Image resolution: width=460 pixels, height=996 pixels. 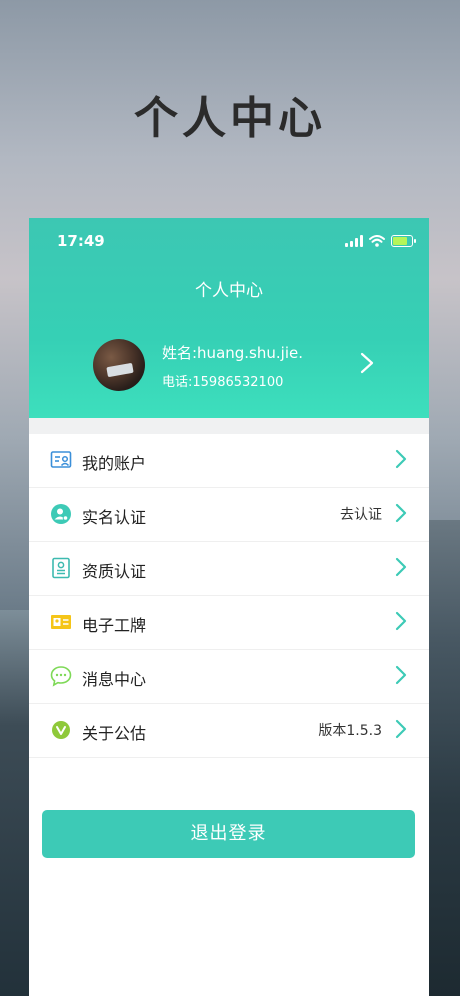 What do you see at coordinates (119, 365) in the screenshot?
I see `avatar` at bounding box center [119, 365].